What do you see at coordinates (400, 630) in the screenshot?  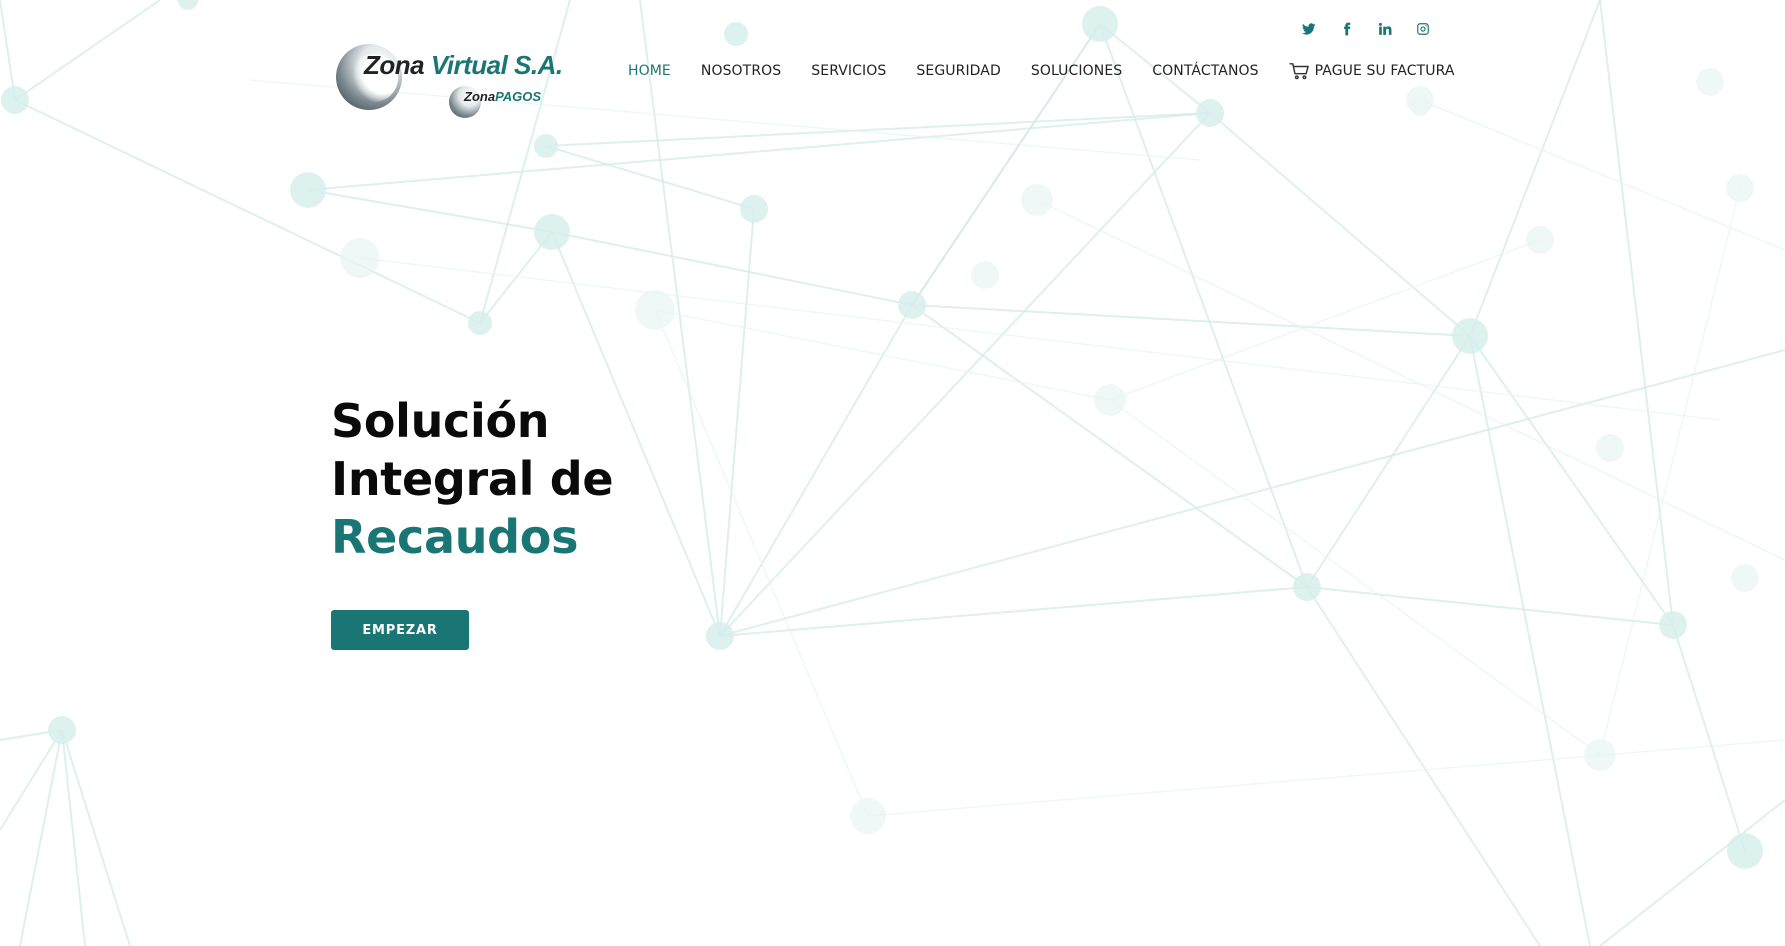 I see `empezar-button: EMPEZAR` at bounding box center [400, 630].